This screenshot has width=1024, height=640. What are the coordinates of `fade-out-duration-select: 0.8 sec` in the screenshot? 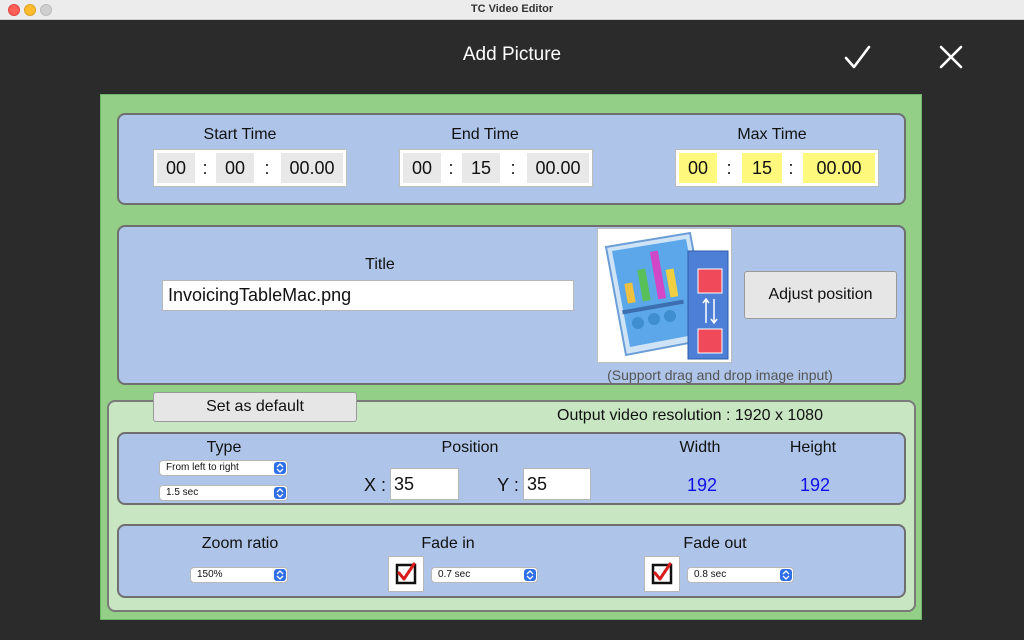 It's located at (740, 575).